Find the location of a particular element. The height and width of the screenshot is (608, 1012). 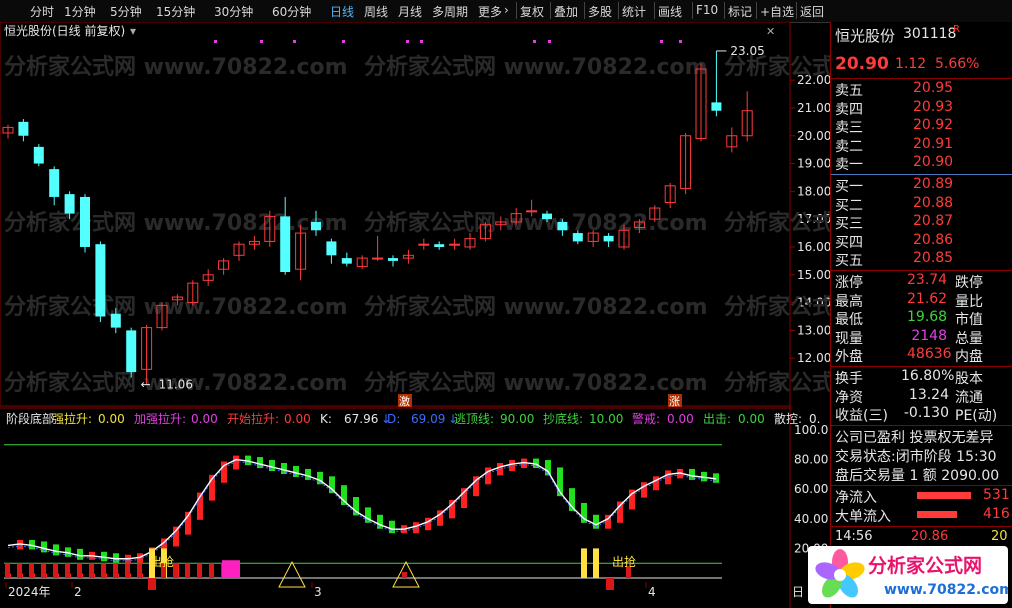

ask-row-1: 卖四 20.93 is located at coordinates (922, 108).